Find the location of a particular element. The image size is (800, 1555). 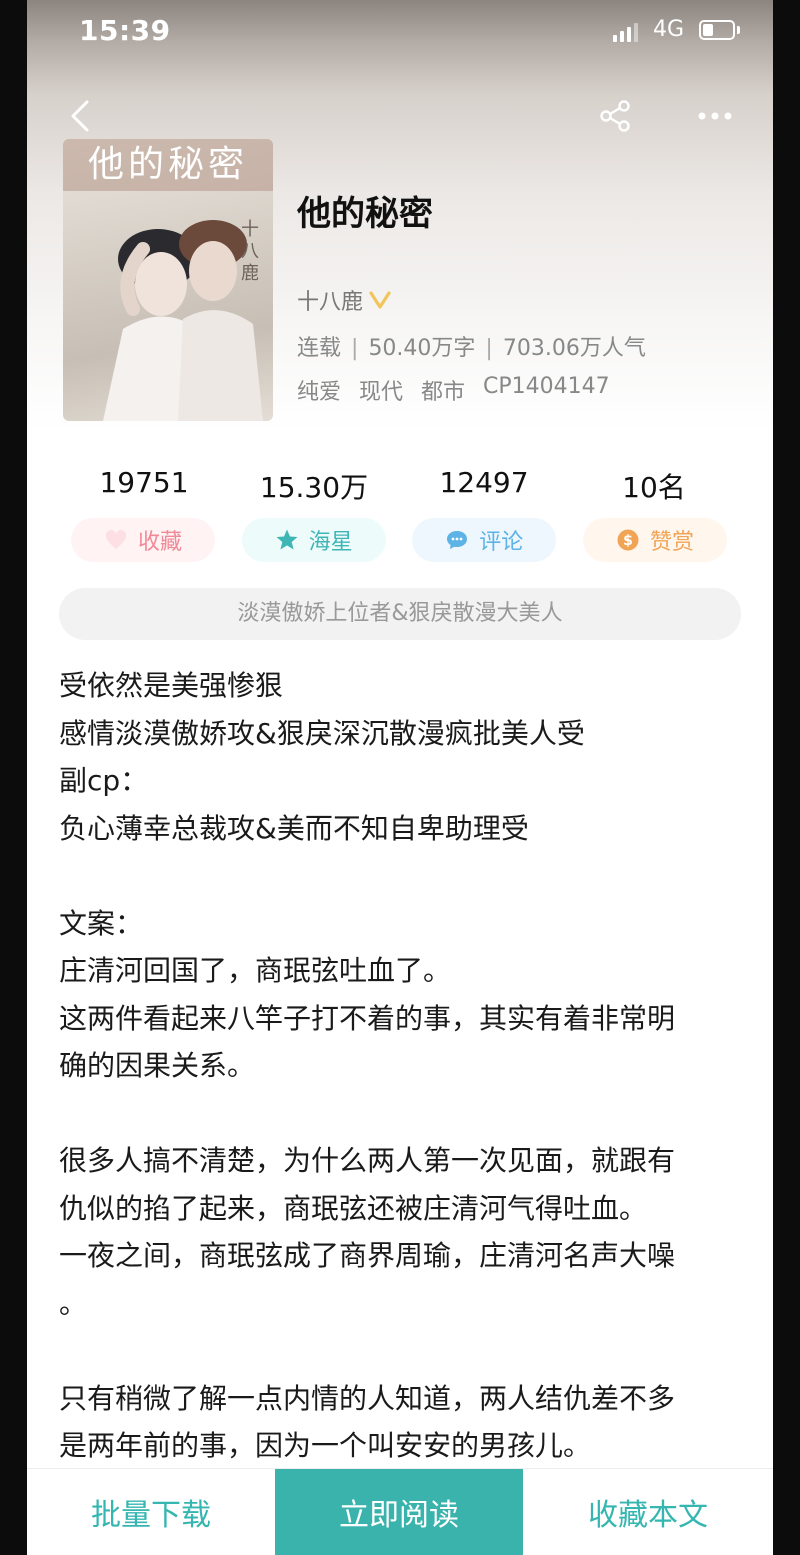

cover-author: 十八鹿 is located at coordinates (250, 251).